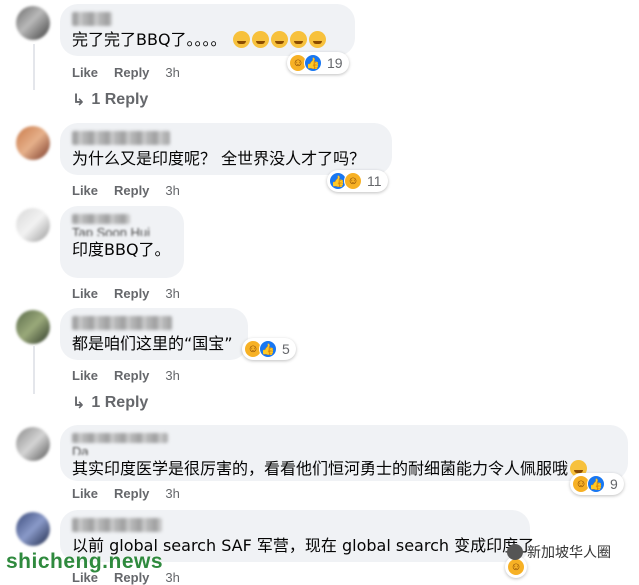  I want to click on author-name-fragment: Da, so click(80, 450).